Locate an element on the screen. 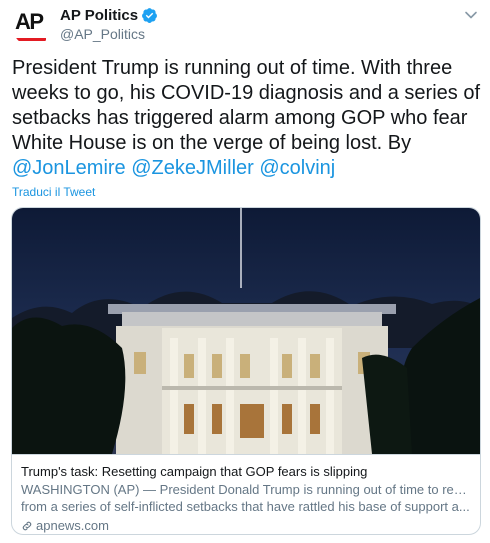 The image size is (490, 543). avatar: AP is located at coordinates (32, 26).